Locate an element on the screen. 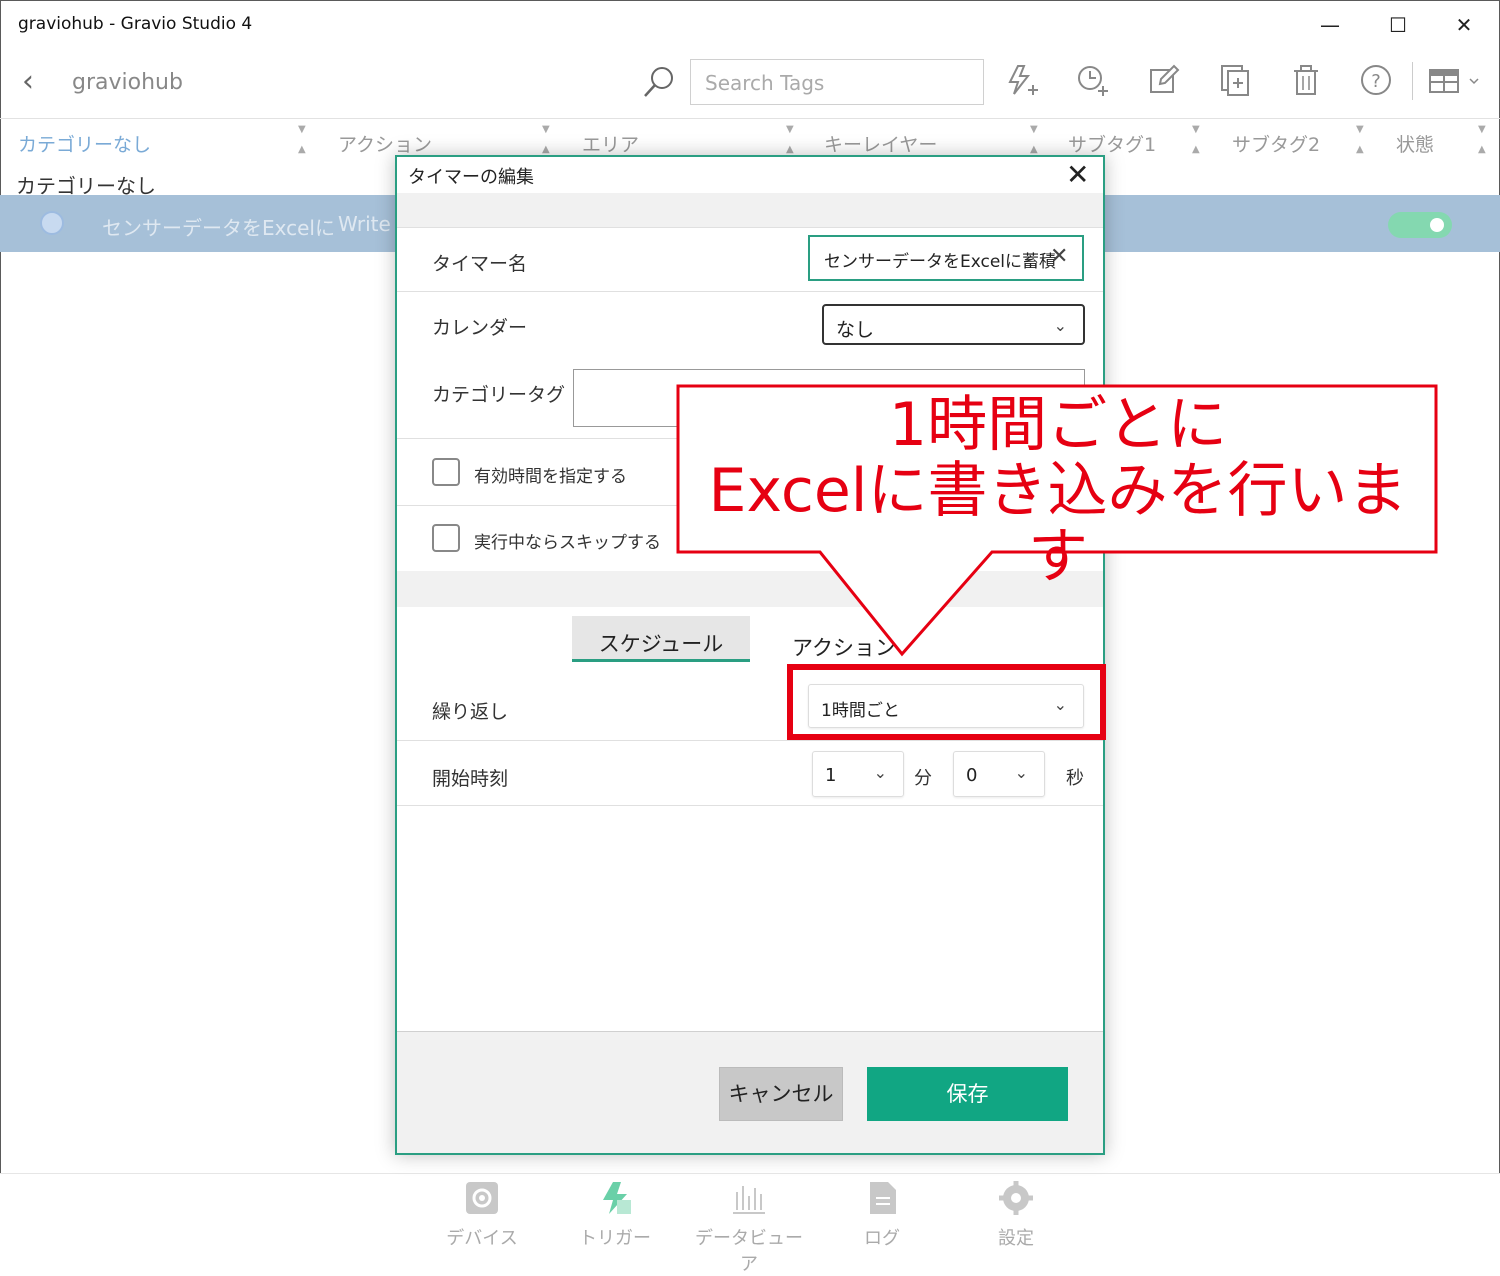  column-header-action: アクション is located at coordinates (385, 143).